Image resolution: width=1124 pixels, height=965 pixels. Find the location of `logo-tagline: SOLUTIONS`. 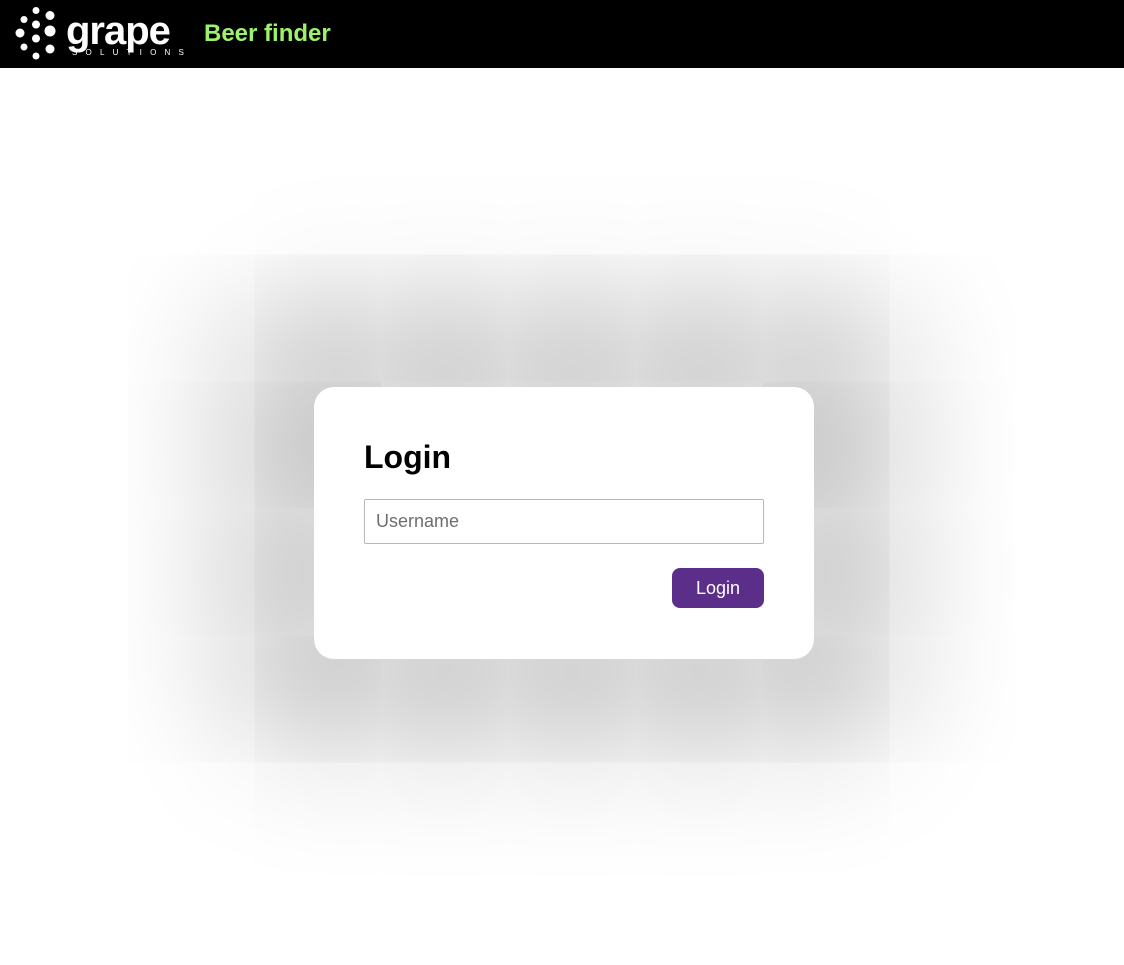

logo-tagline: SOLUTIONS is located at coordinates (132, 52).